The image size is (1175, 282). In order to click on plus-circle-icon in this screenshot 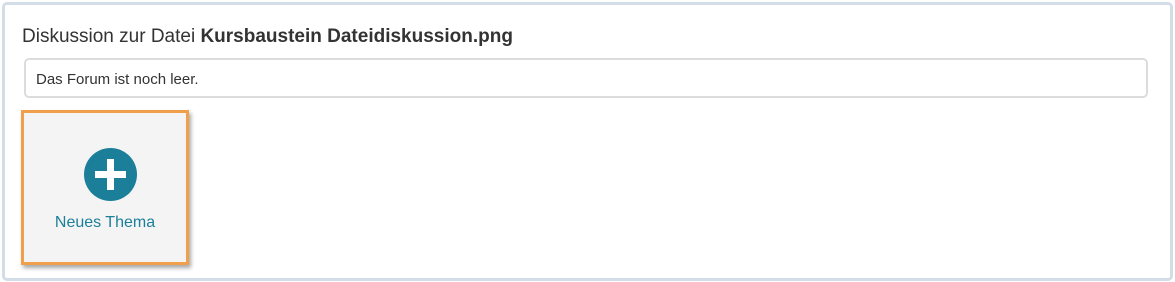, I will do `click(110, 174)`.